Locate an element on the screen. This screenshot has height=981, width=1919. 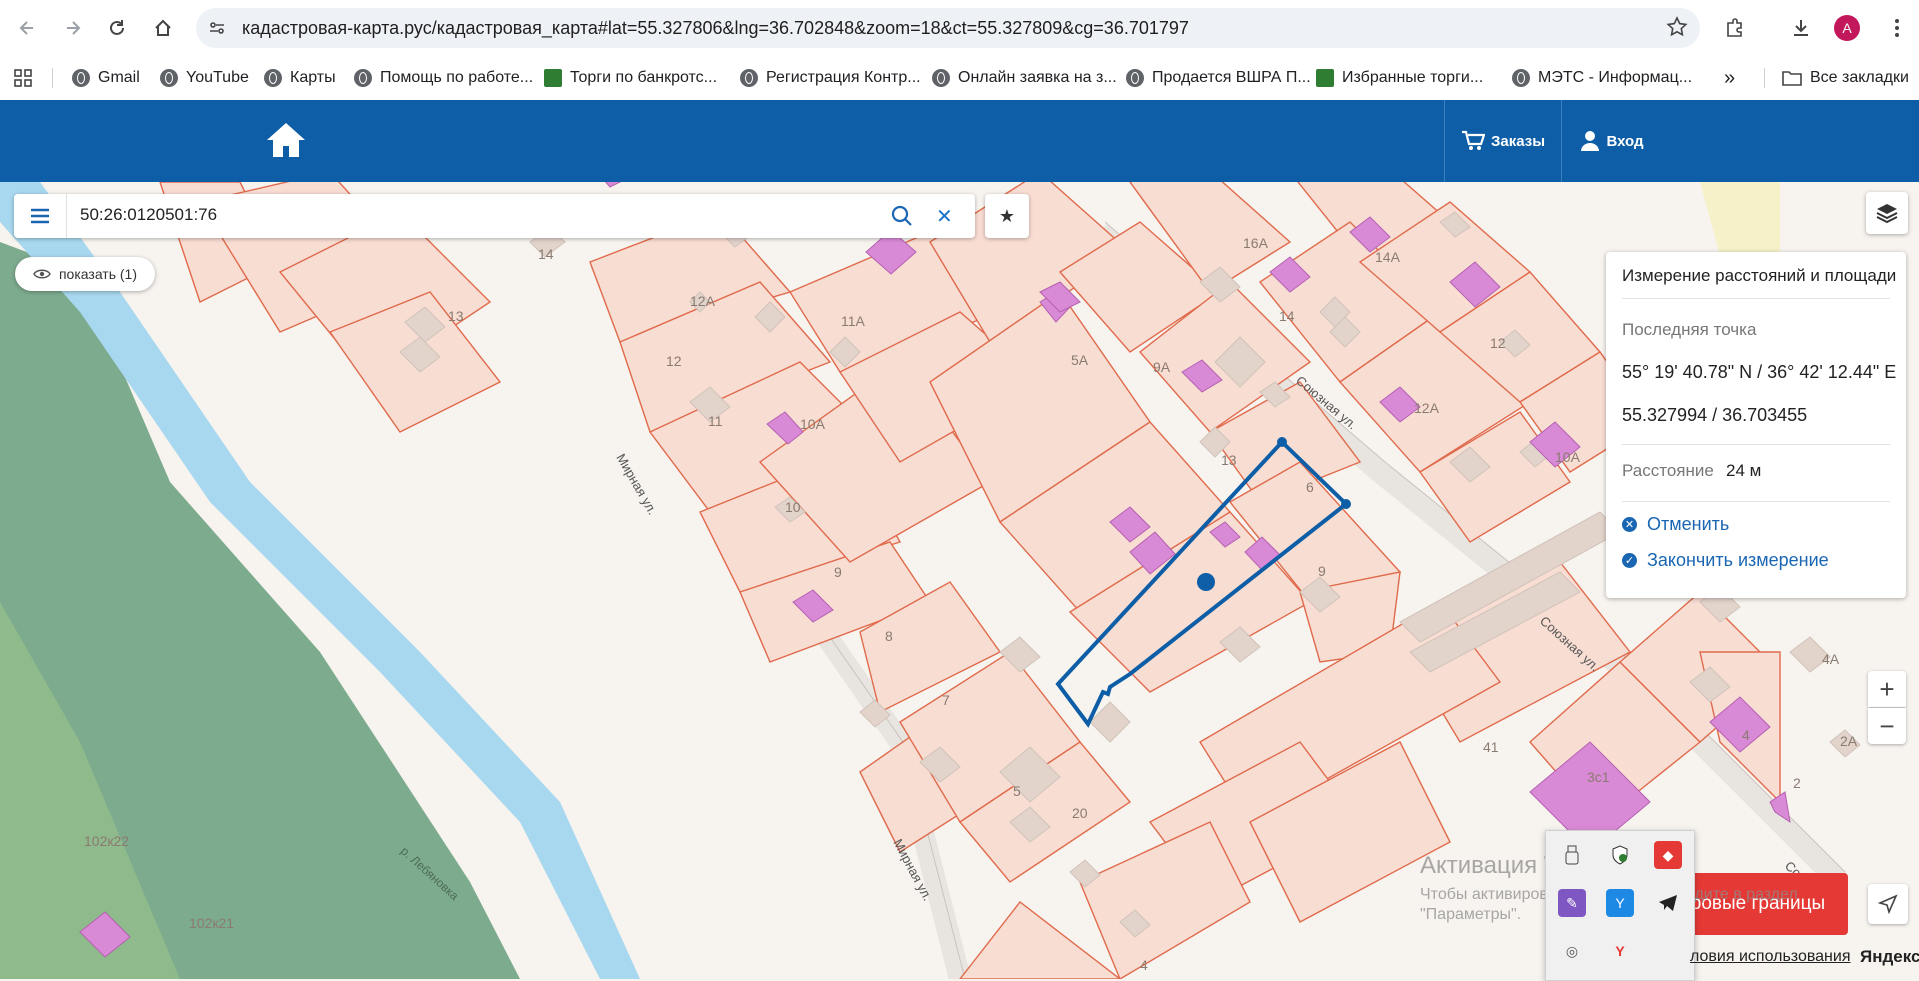
extensions-button is located at coordinates (1735, 28).